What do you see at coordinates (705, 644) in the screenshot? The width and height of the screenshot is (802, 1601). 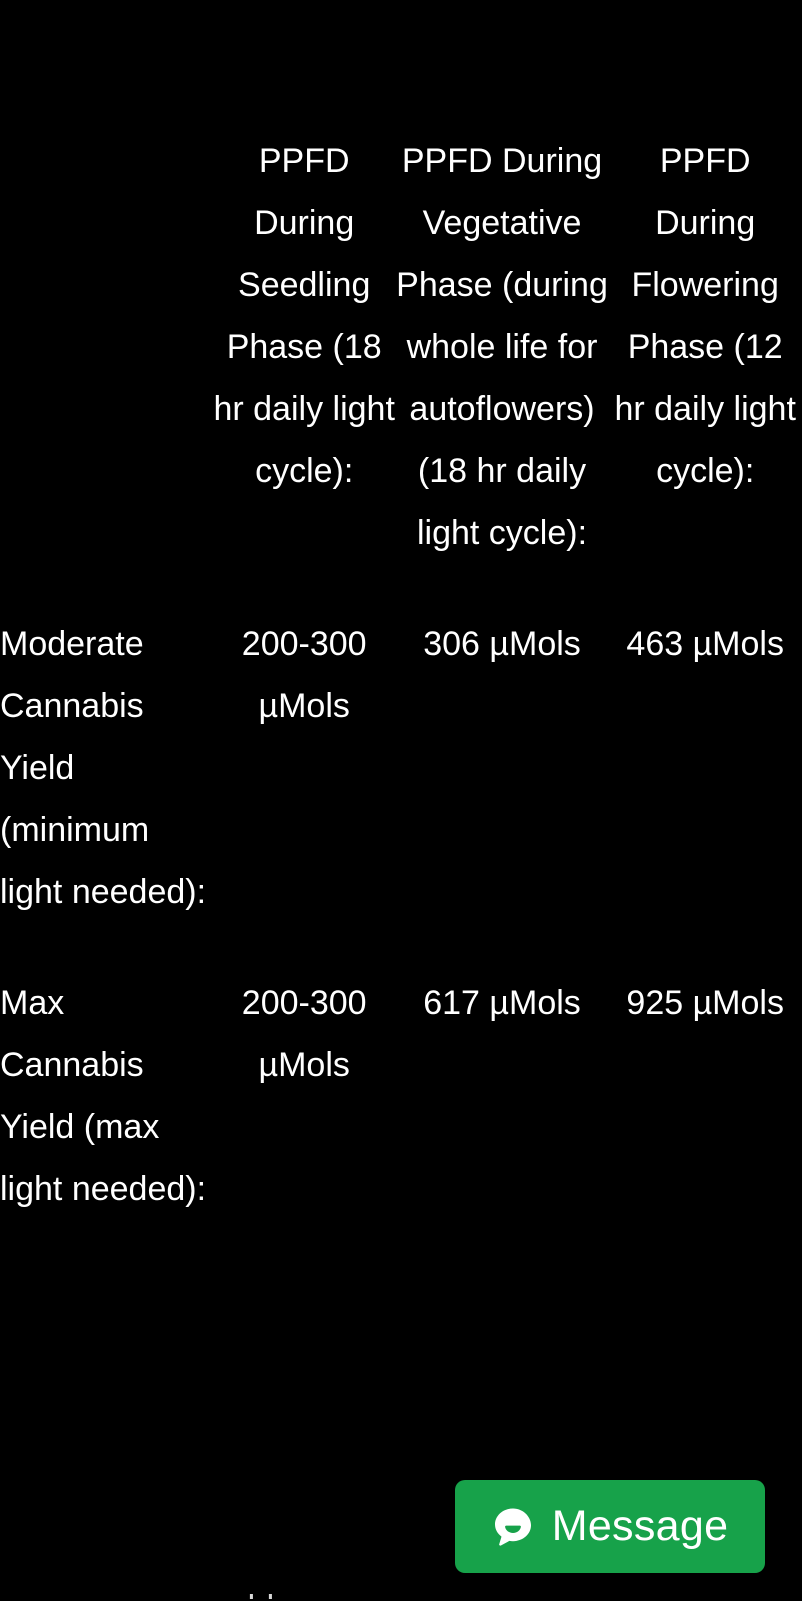 I see `cell-moderate-flowering: 463 µMols` at bounding box center [705, 644].